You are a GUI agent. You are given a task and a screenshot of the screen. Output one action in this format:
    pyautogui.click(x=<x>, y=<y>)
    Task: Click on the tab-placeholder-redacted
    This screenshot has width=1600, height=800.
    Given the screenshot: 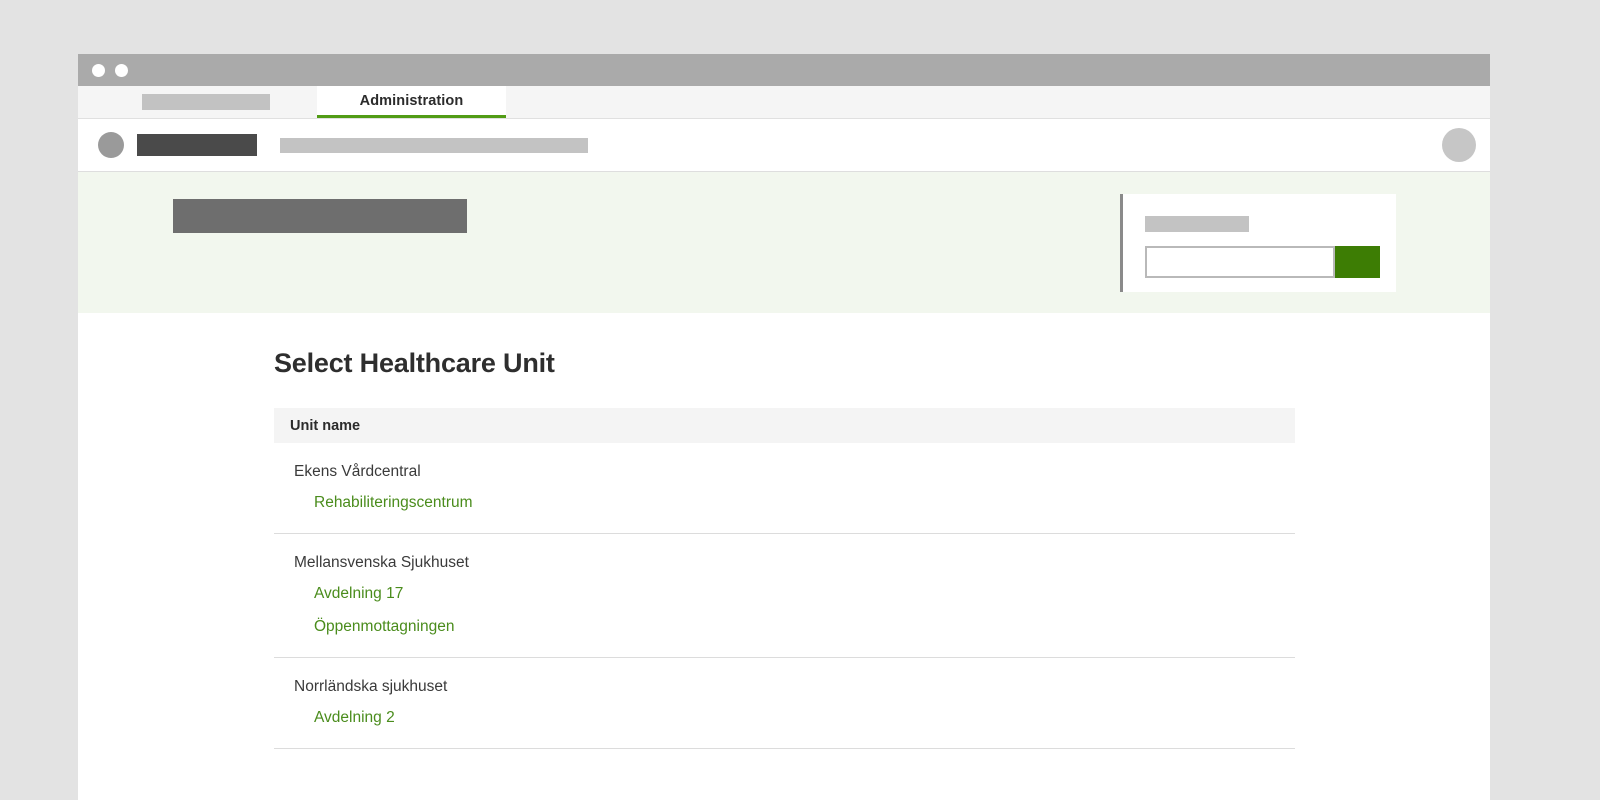 What is the action you would take?
    pyautogui.click(x=206, y=102)
    